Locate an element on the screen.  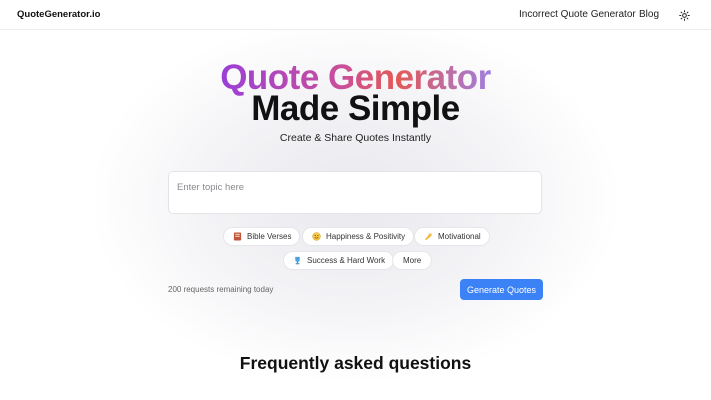
hero-title: Made Simple is located at coordinates (355, 108).